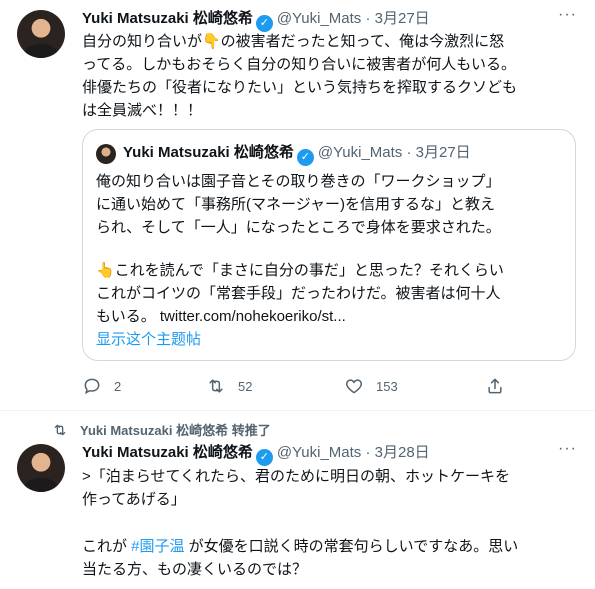 This screenshot has width=595, height=589. Describe the element at coordinates (298, 227) in the screenshot. I see `quoted-text-line-3: られ、そして「一人」になったところで身体を要求された。` at that location.